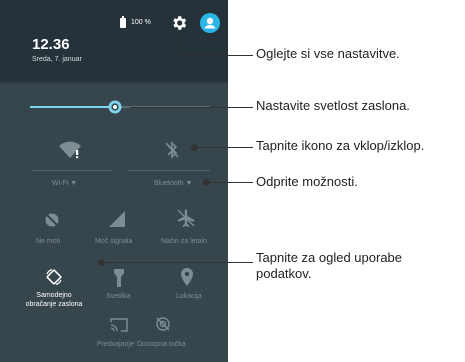 Image resolution: width=465 pixels, height=362 pixels. I want to click on do-not-disturb-icon, so click(52, 220).